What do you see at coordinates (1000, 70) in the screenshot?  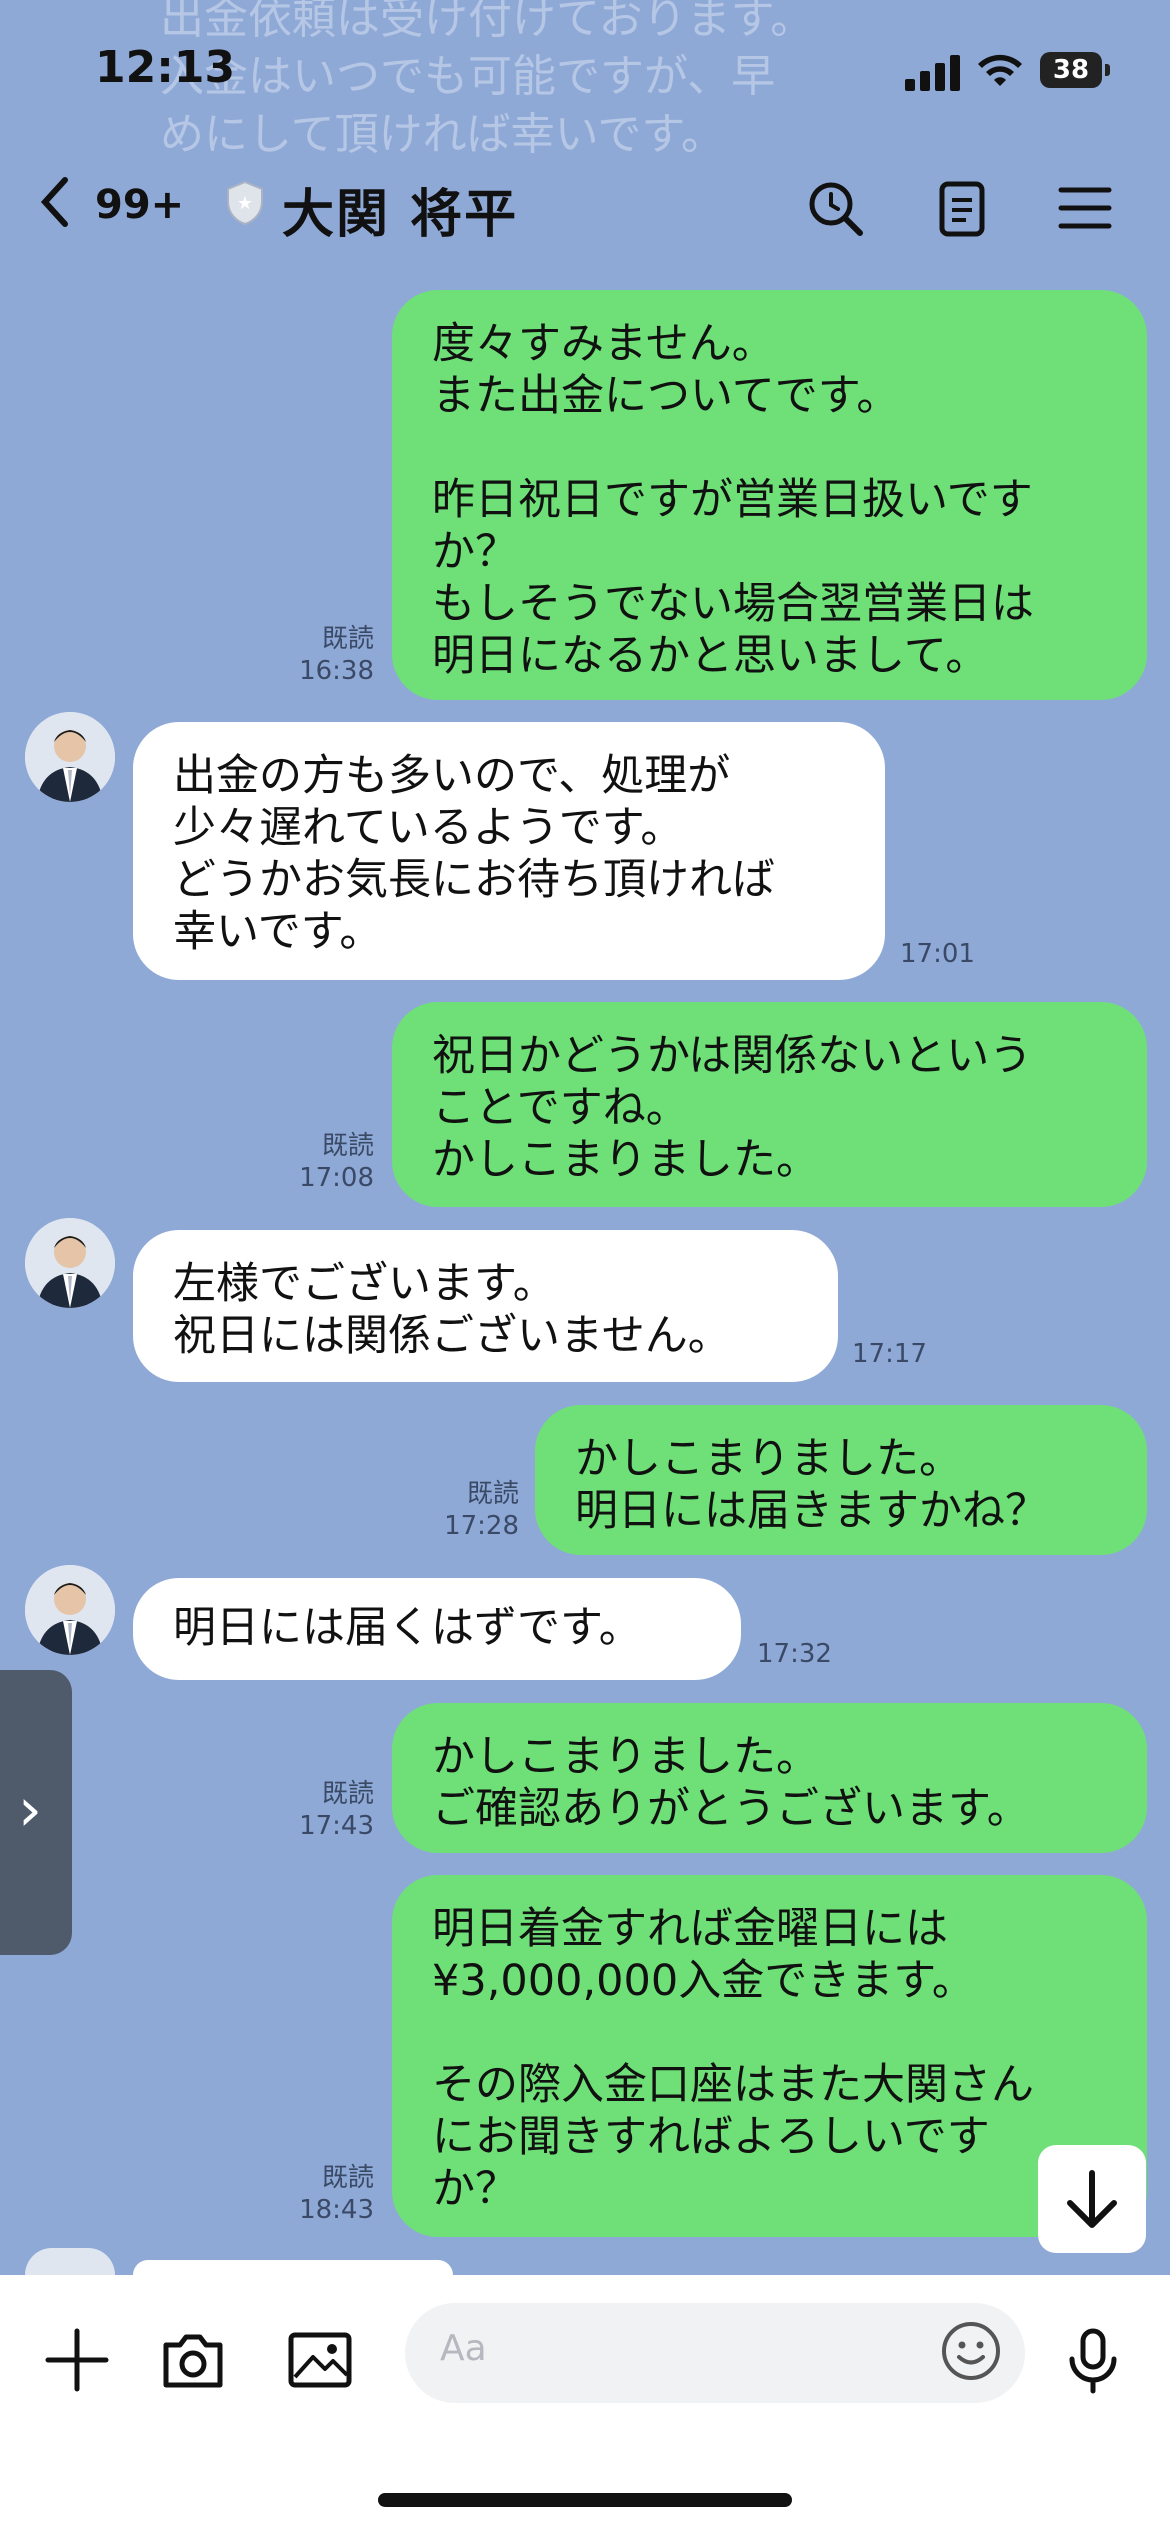 I see `wifi-icon` at bounding box center [1000, 70].